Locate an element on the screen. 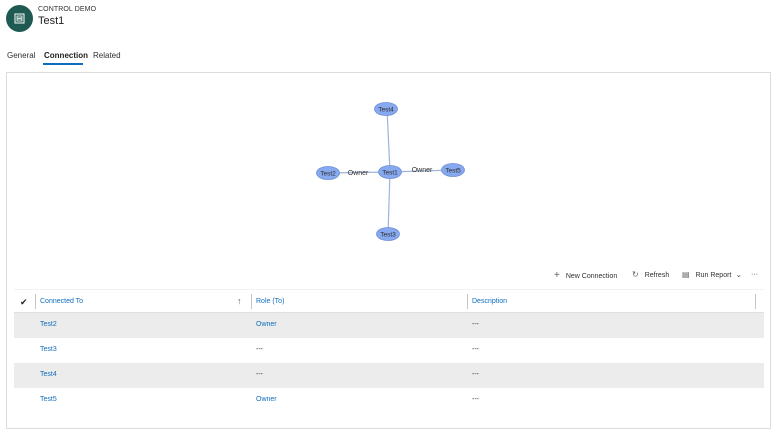 The image size is (777, 434). graph-node-label: Test5 is located at coordinates (453, 171).